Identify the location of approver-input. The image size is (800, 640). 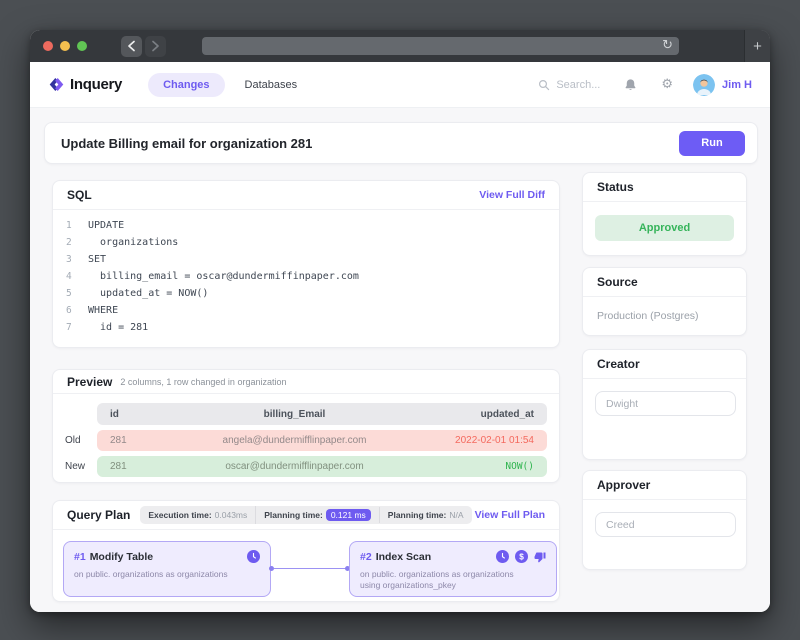
(665, 524).